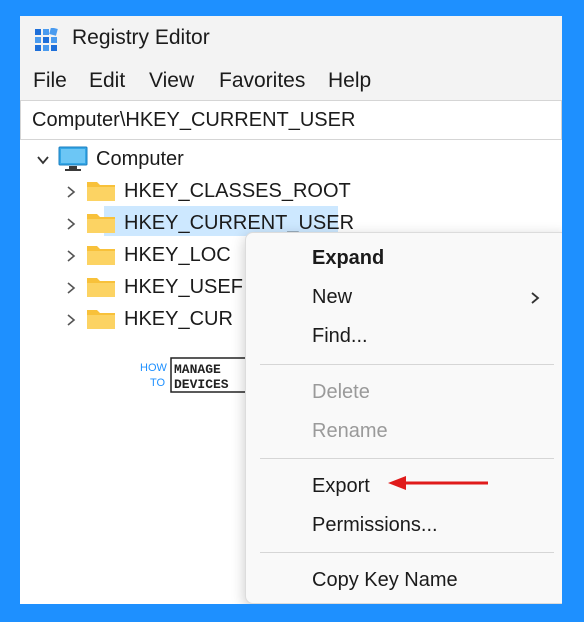 This screenshot has height=622, width=584. Describe the element at coordinates (107, 81) in the screenshot. I see `menu-edit: Edit` at that location.